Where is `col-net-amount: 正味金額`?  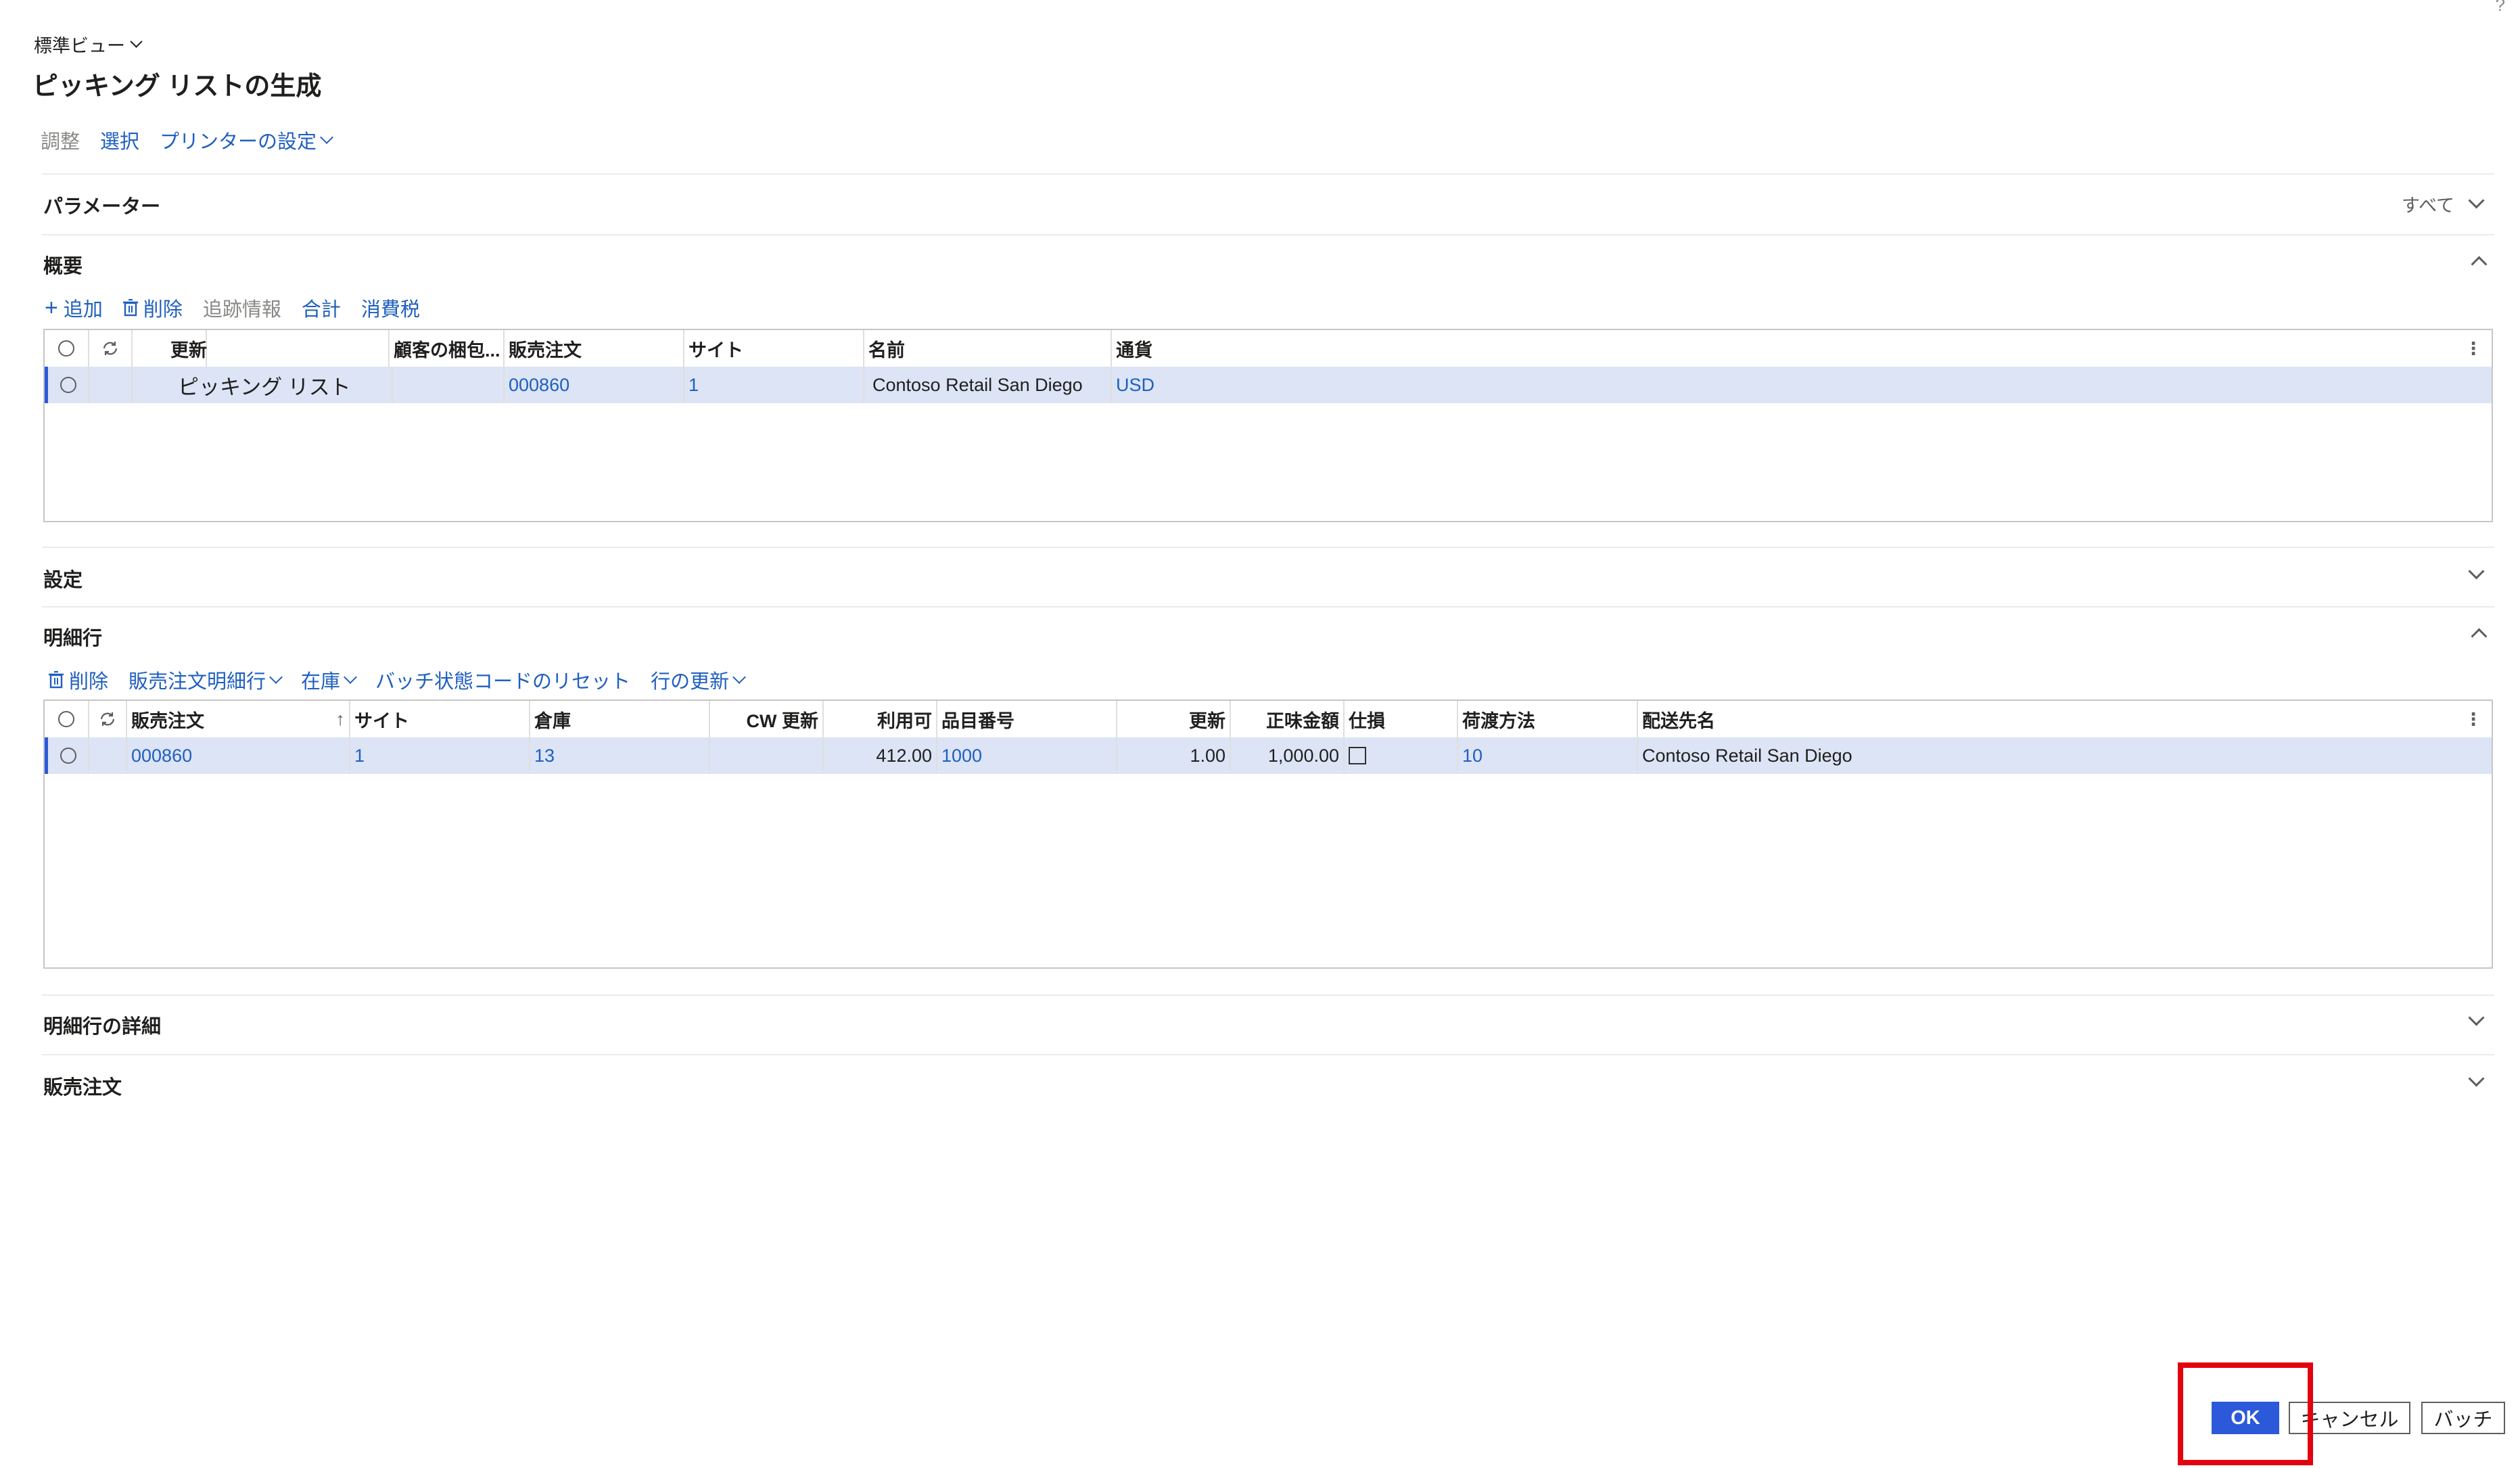 col-net-amount: 正味金額 is located at coordinates (1288, 719).